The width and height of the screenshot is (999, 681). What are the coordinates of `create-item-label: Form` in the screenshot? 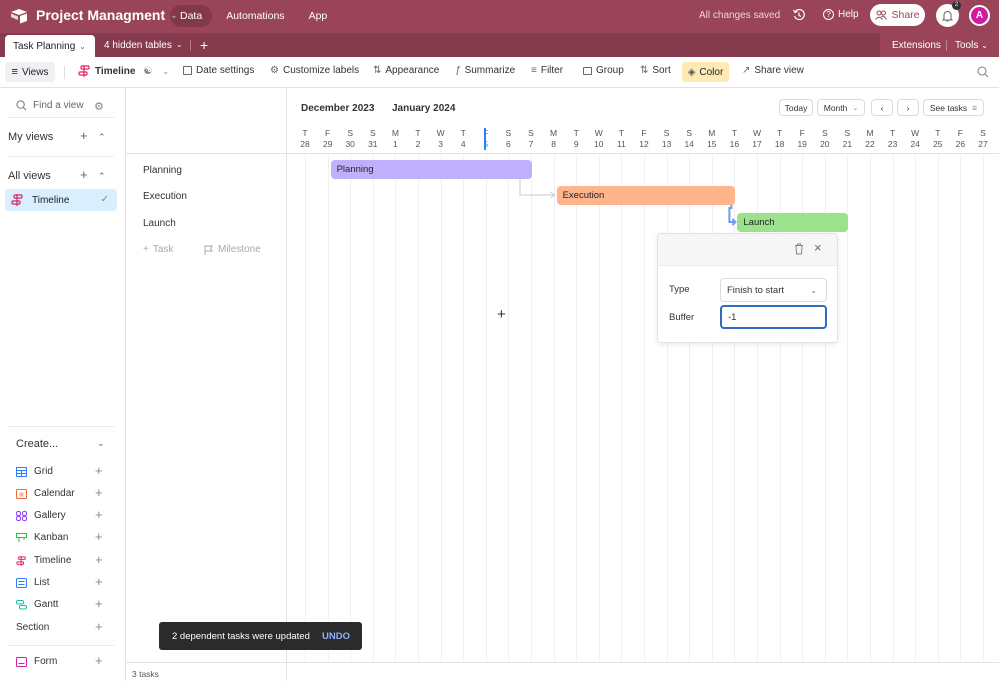 It's located at (46, 661).